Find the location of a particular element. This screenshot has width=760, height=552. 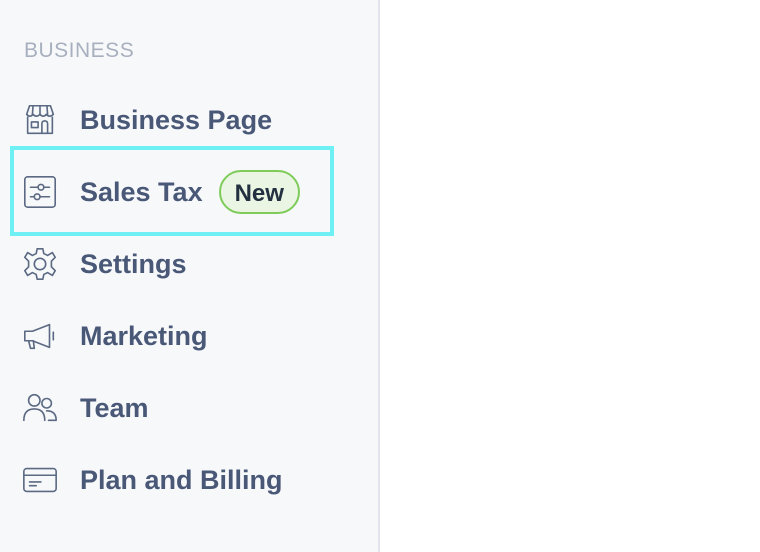

sidebar-item-label: Team is located at coordinates (114, 407).